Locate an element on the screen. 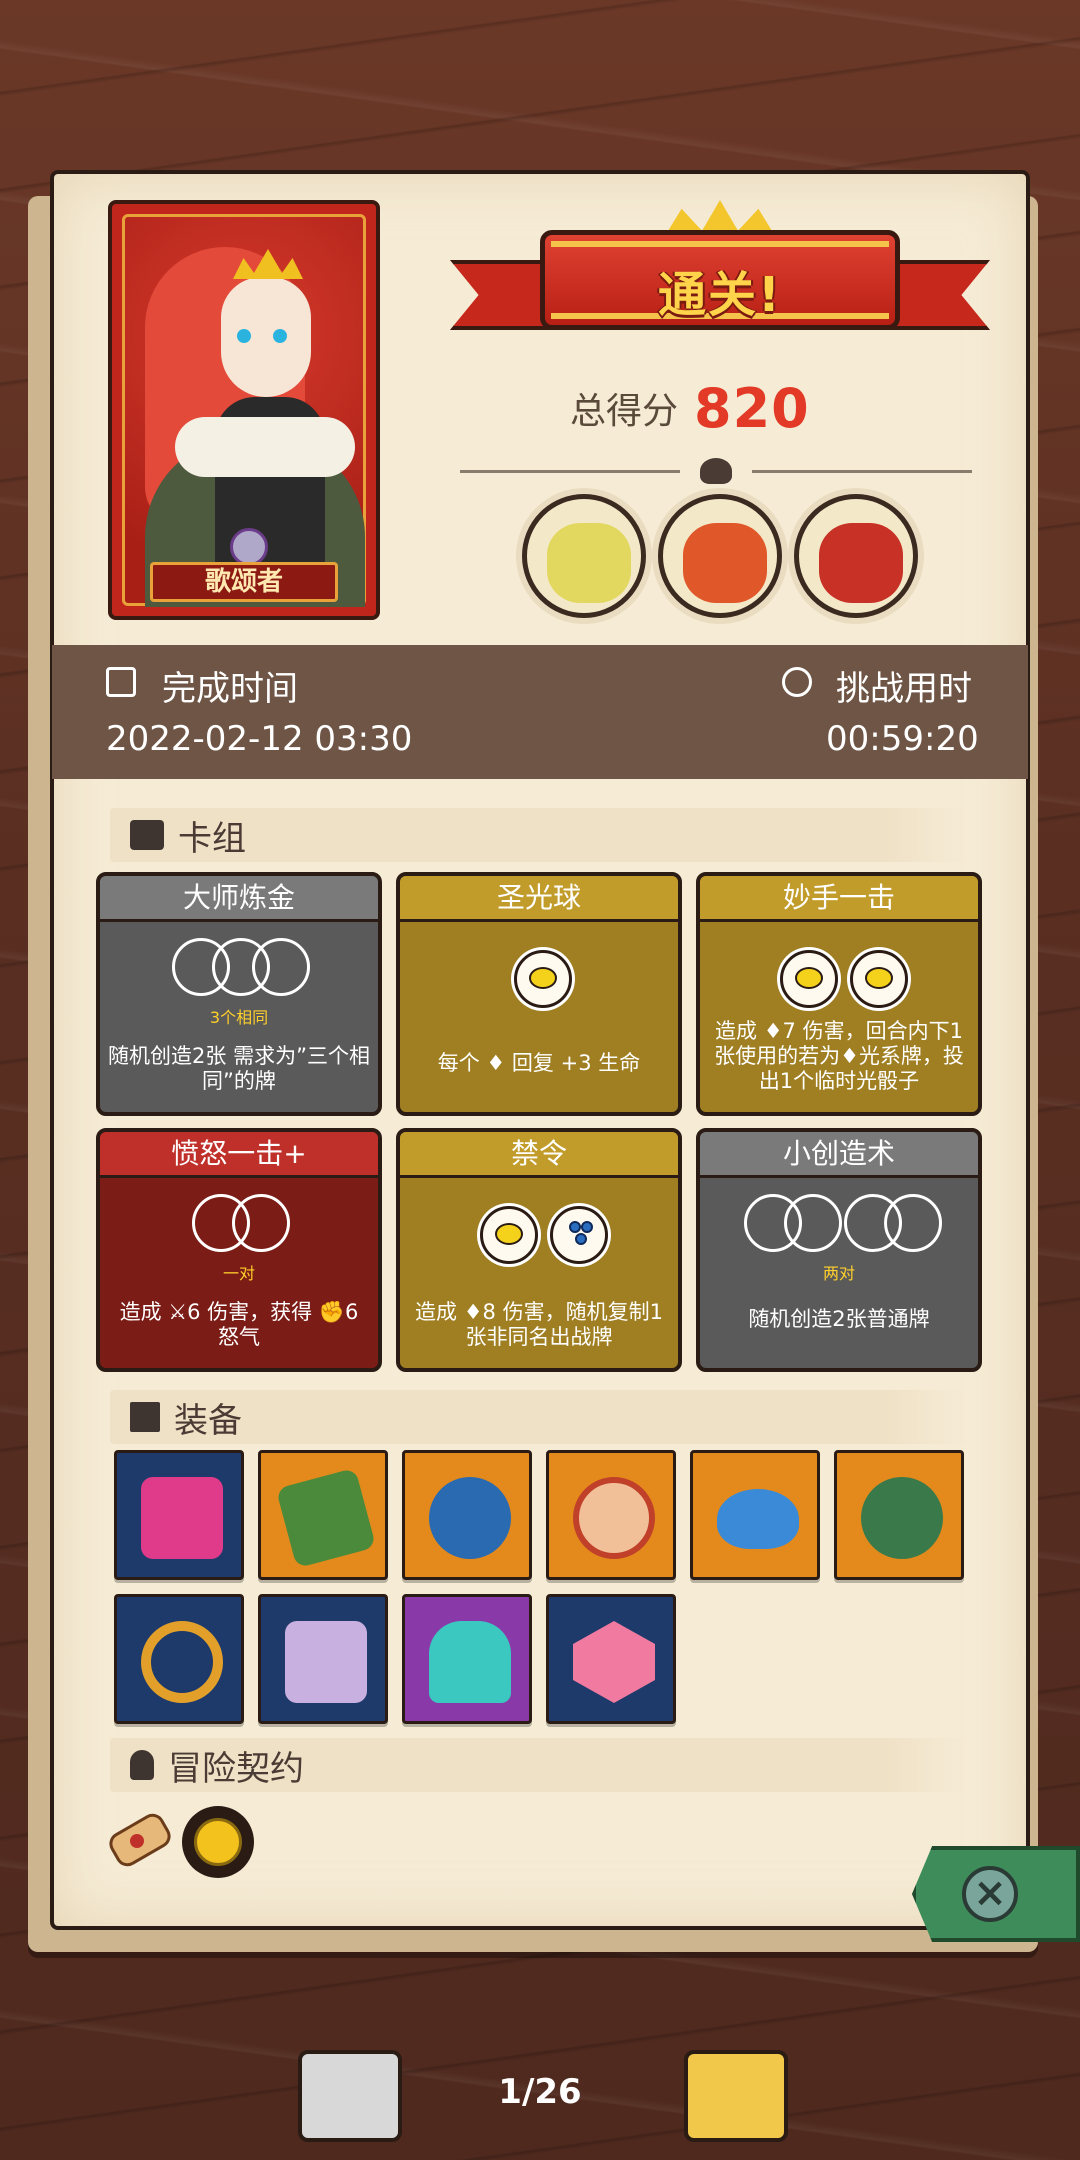  person-icon is located at coordinates (142, 1765).